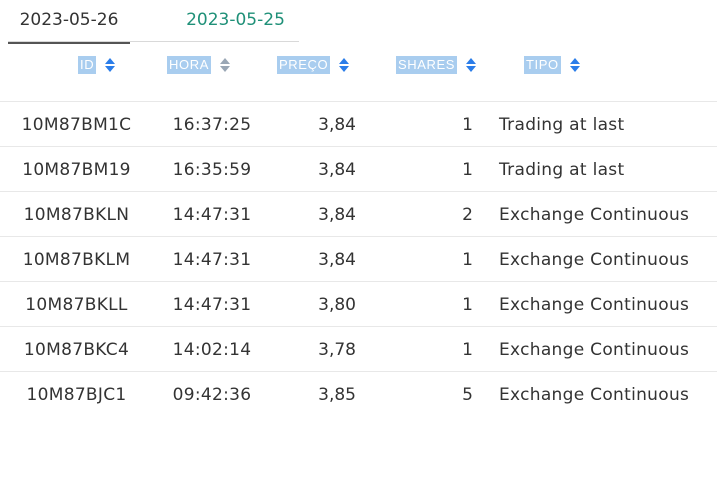 This screenshot has width=717, height=501. I want to click on column-header-hora: HORA, so click(198, 65).